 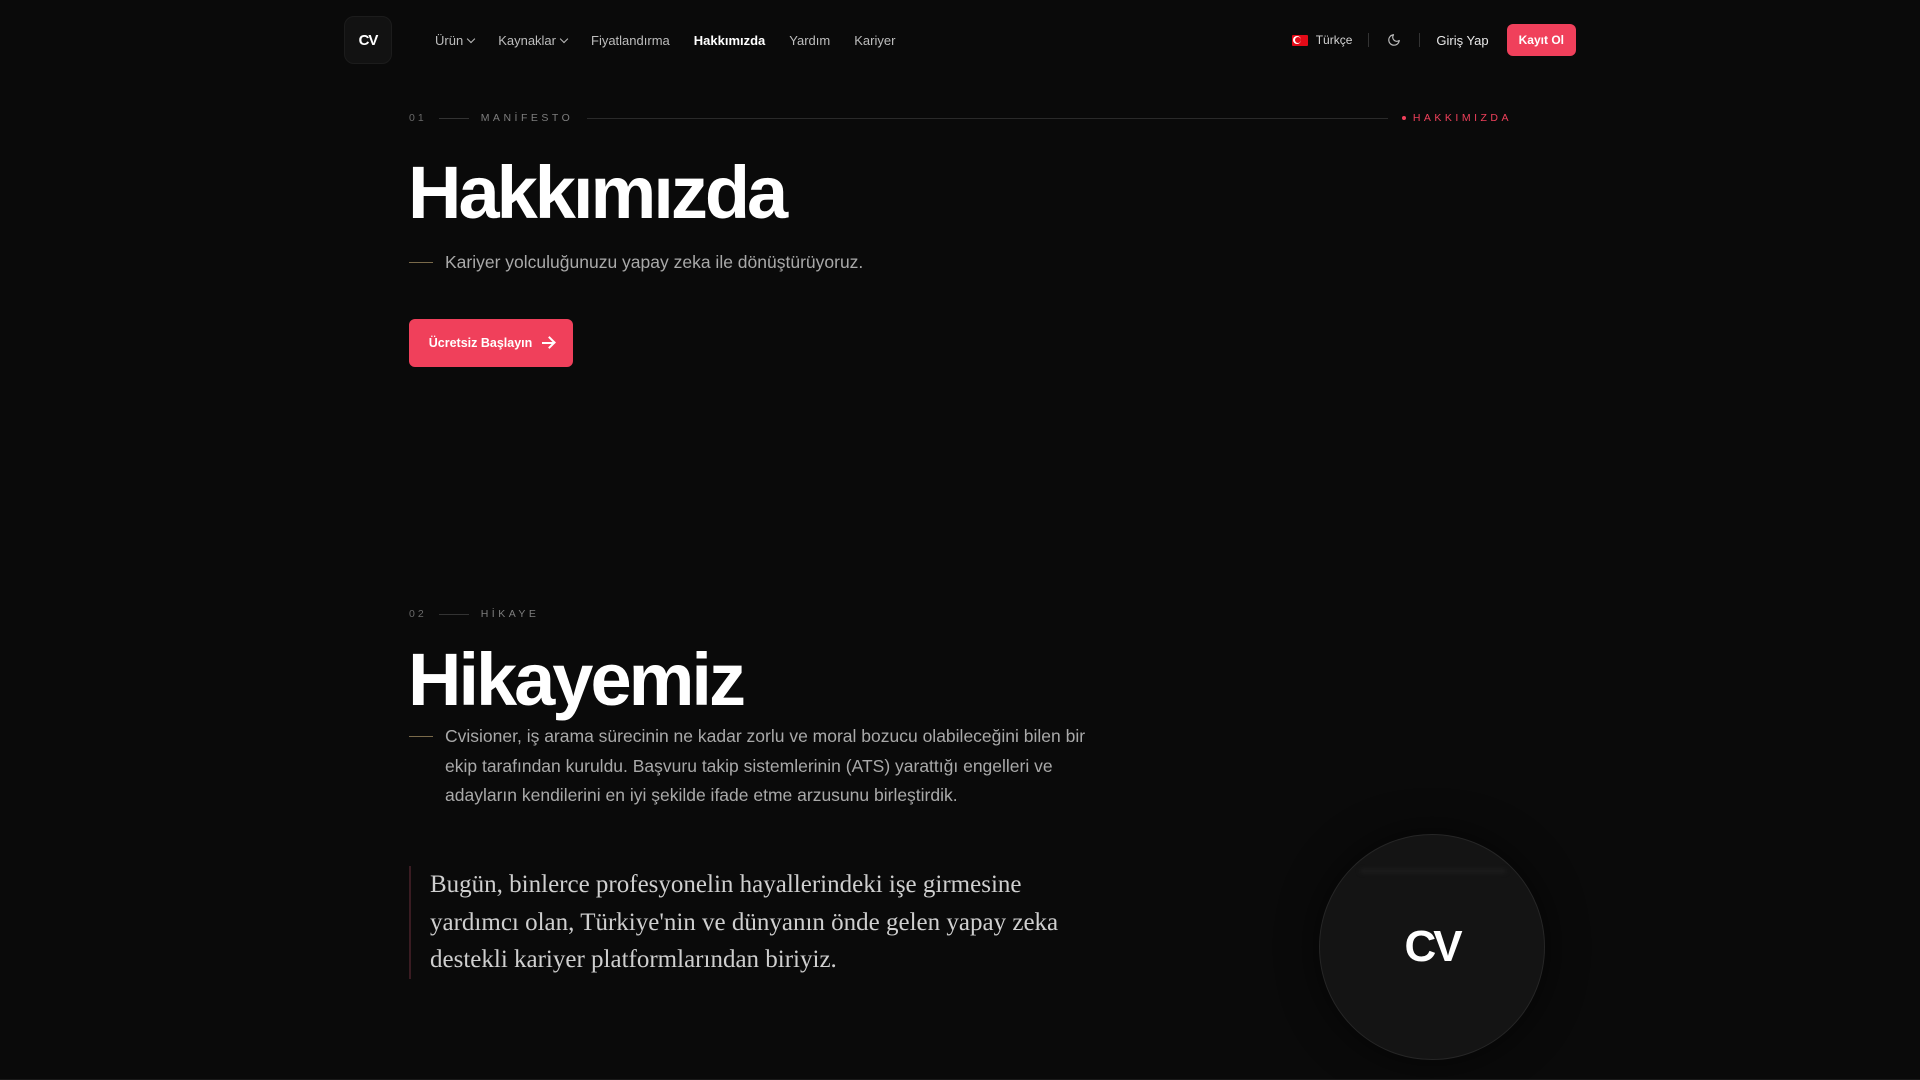 I want to click on signup-button: Kayıt Ol, so click(x=1541, y=40).